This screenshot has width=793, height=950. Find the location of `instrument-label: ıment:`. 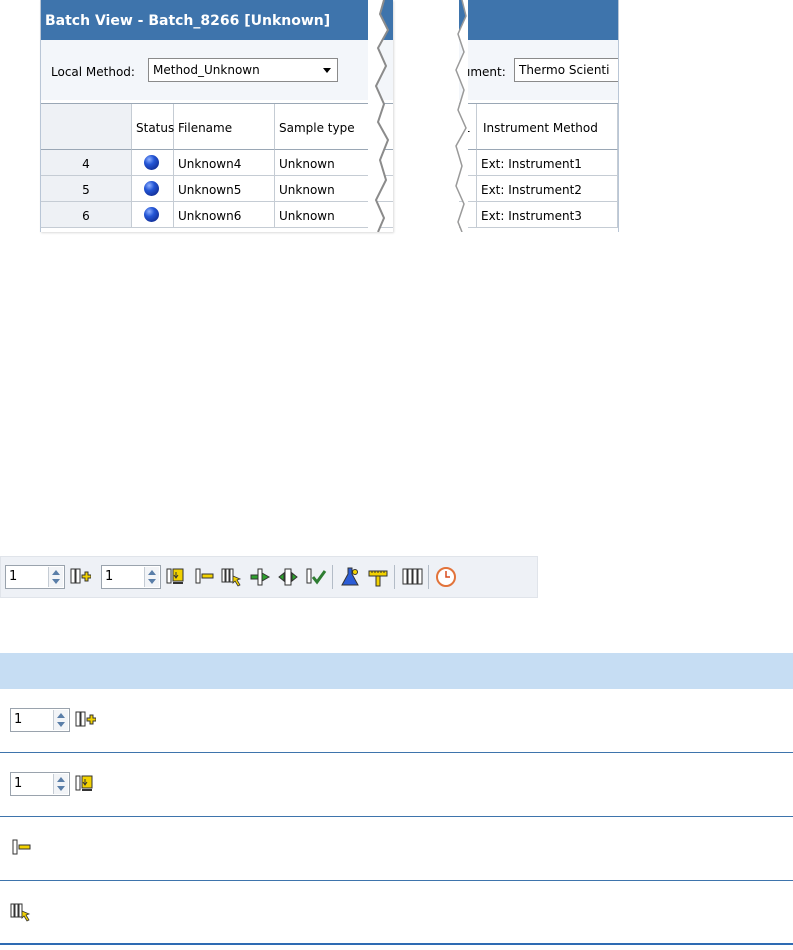

instrument-label: ıment: is located at coordinates (486, 72).